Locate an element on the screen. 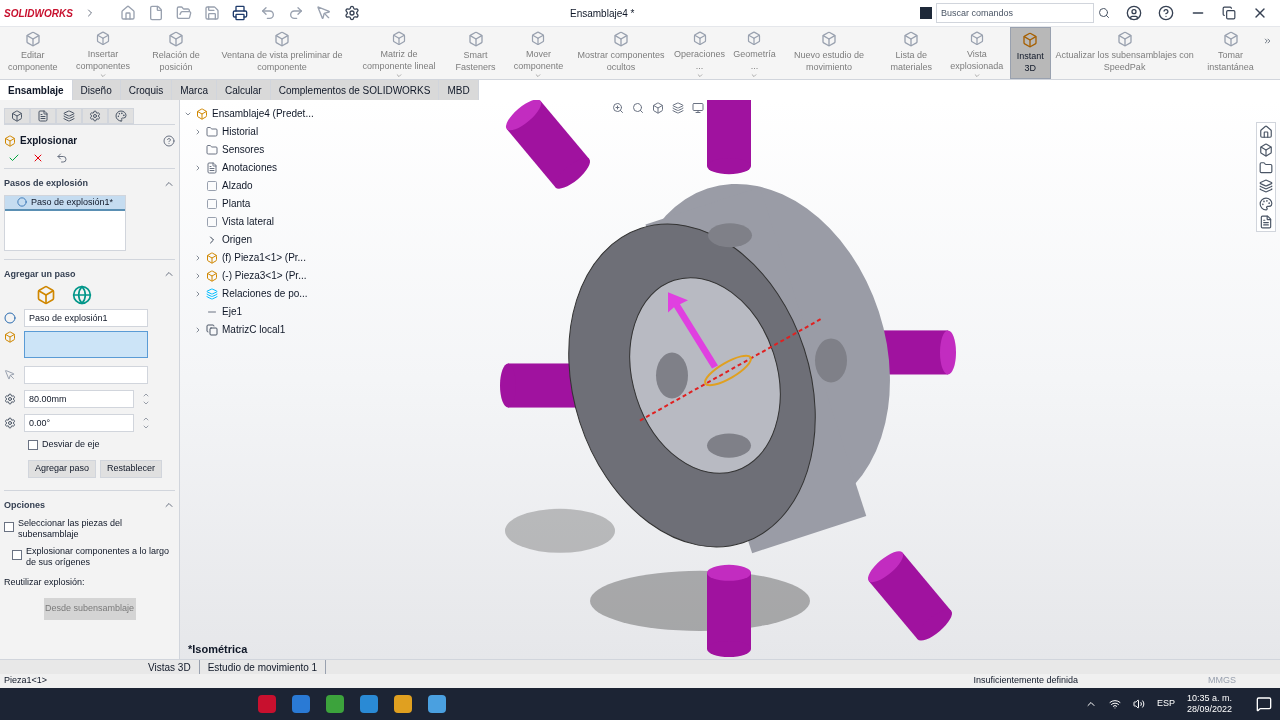  ribbon-tab: Marca is located at coordinates (194, 90).